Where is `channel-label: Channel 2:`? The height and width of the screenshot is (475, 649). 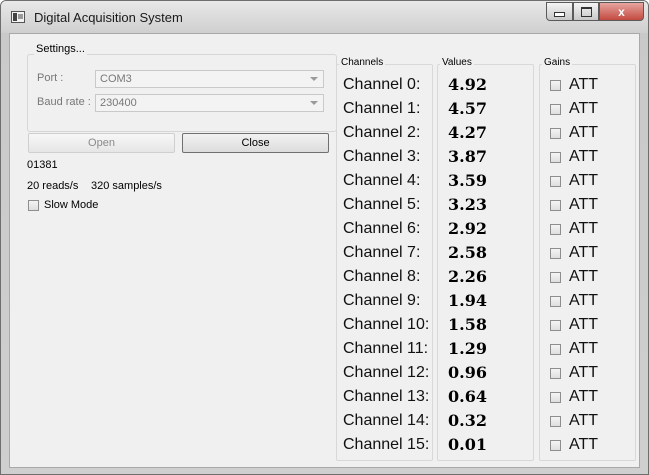
channel-label: Channel 2: is located at coordinates (382, 132).